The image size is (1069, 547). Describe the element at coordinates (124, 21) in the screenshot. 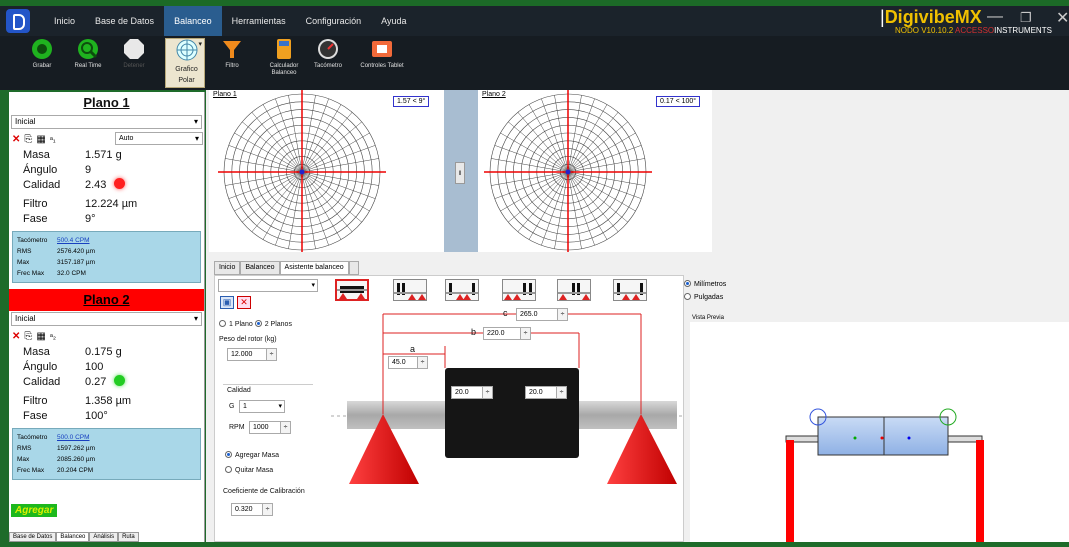

I see `menu-base-de-datos: Base de Datos` at that location.